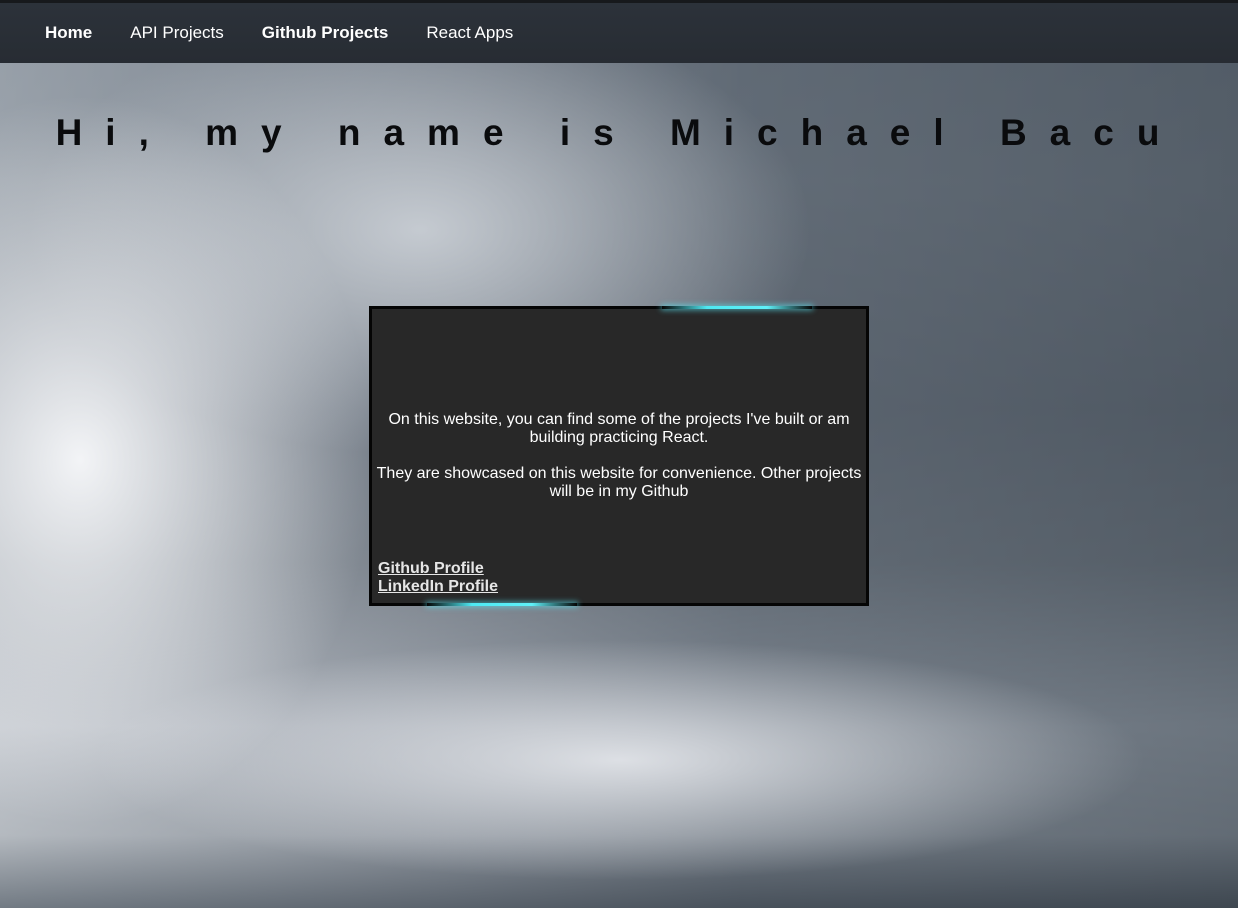 The height and width of the screenshot is (908, 1238). What do you see at coordinates (438, 569) in the screenshot?
I see `github-profile-link: Github Profile` at bounding box center [438, 569].